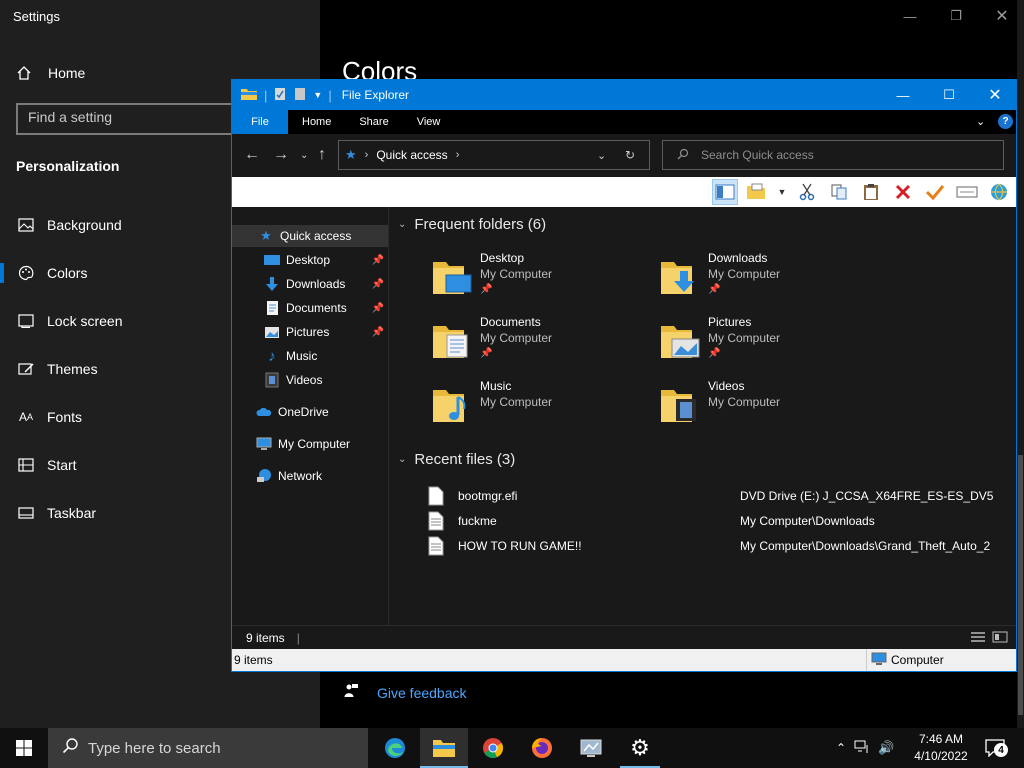  What do you see at coordinates (956, 16) in the screenshot?
I see `settings-maximize-button: ❐` at bounding box center [956, 16].